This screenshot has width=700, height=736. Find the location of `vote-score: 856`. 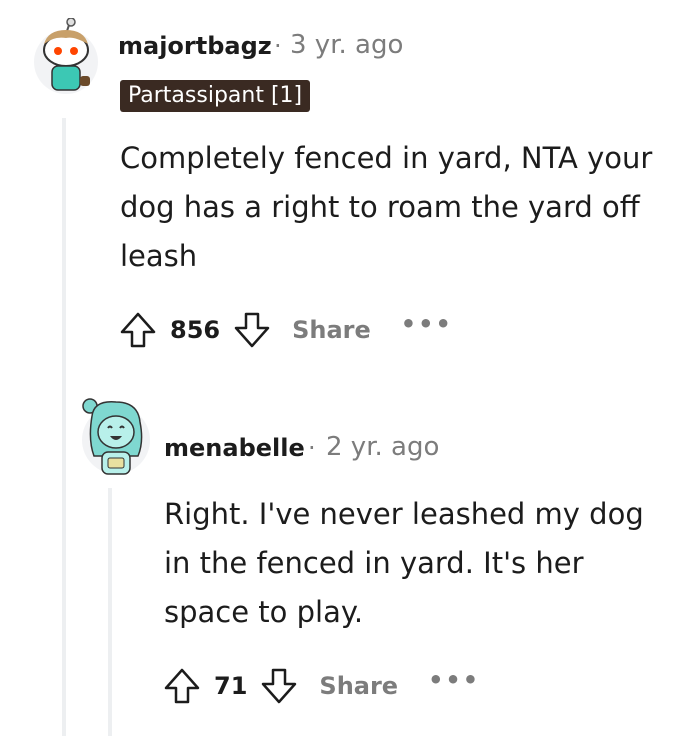

vote-score: 856 is located at coordinates (195, 330).